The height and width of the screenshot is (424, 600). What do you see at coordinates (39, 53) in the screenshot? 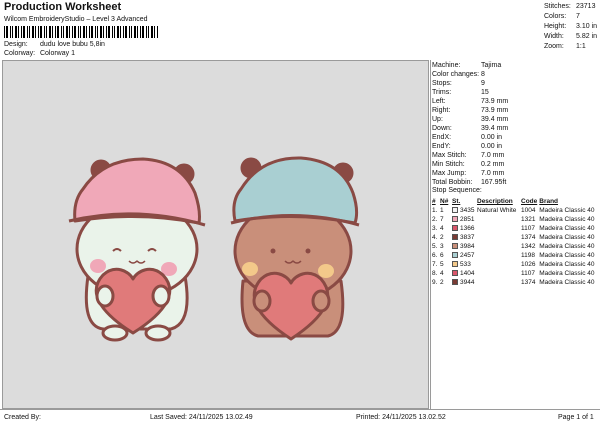
I see `colorway-row: Colorway: Colorway 1` at bounding box center [39, 53].